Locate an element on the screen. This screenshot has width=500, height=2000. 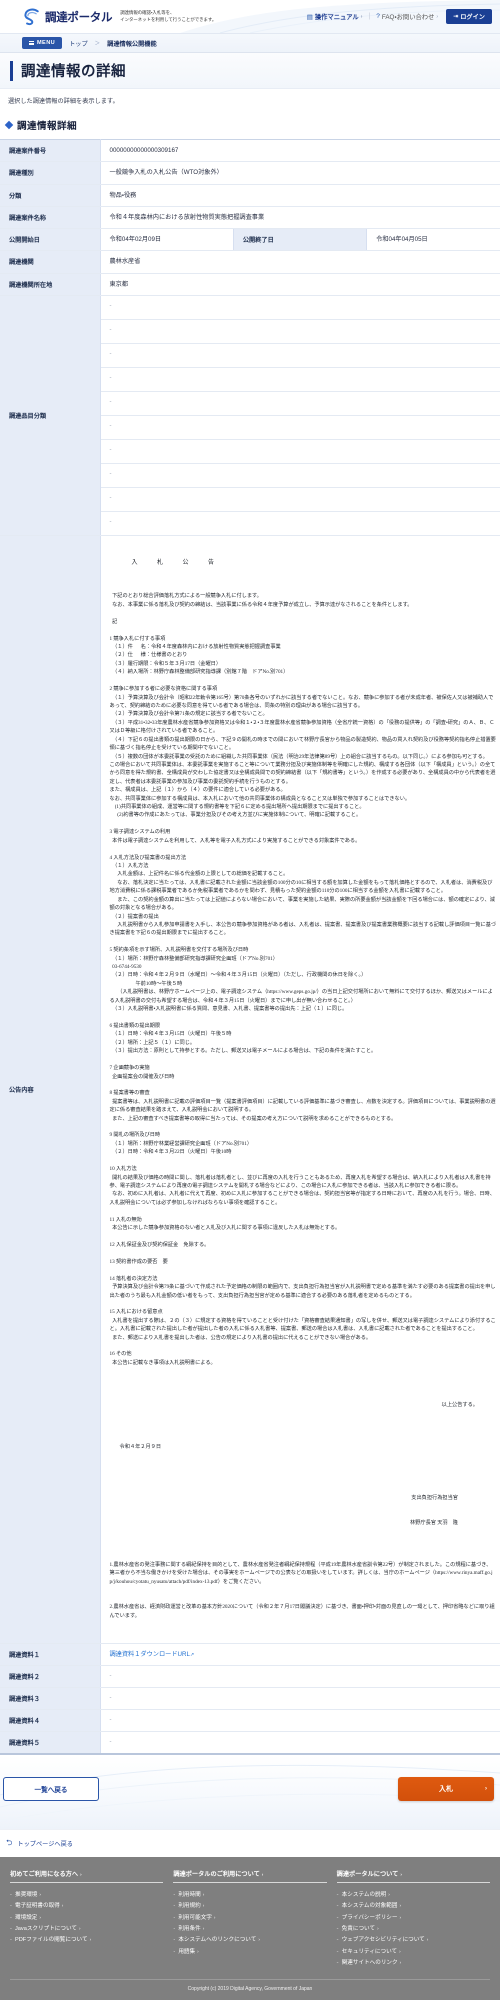
footer-link-label: 利用可能文字 is located at coordinates (195, 1918).